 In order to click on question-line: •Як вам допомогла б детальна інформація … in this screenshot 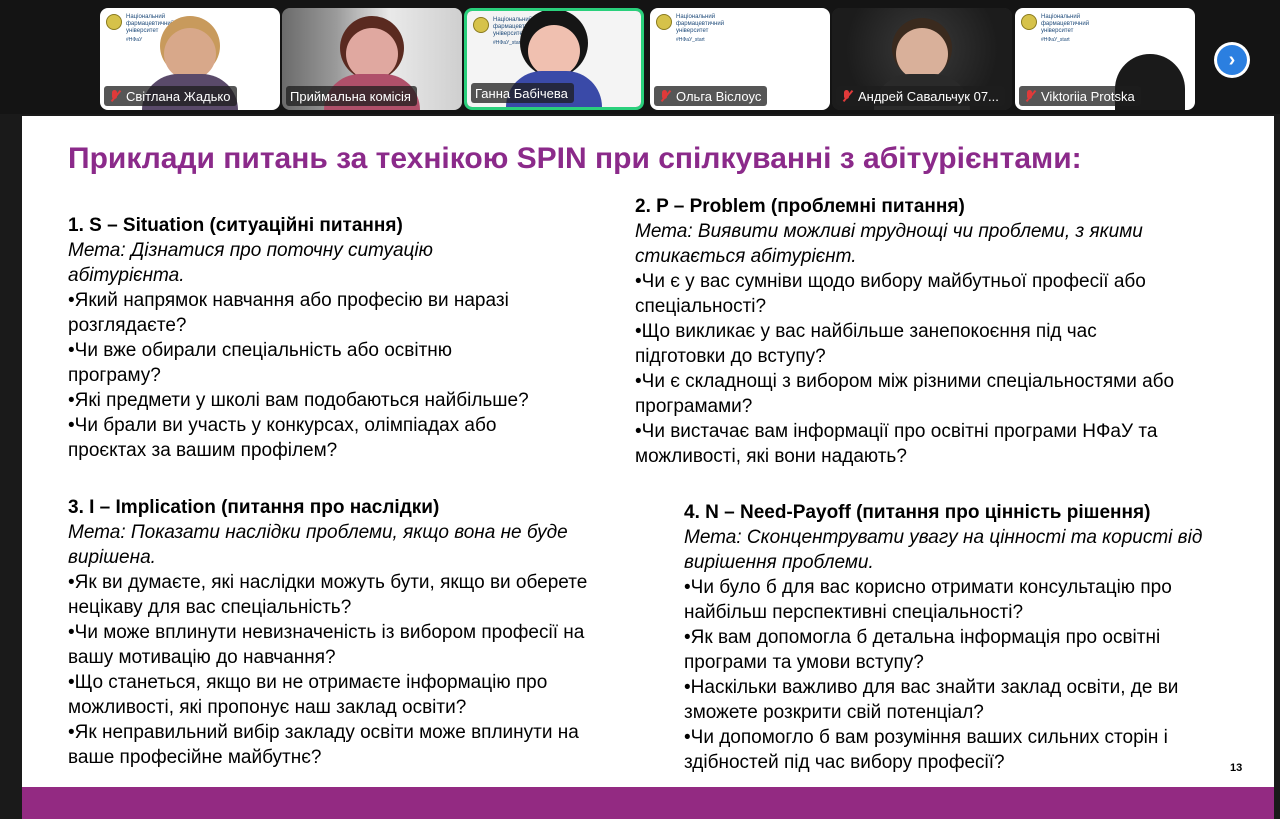, I will do `click(922, 637)`.